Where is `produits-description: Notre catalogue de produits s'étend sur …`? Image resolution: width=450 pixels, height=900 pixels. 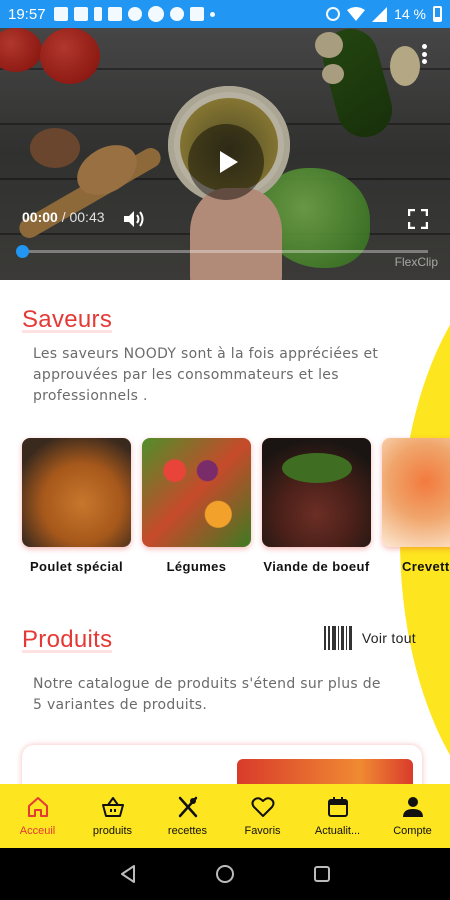
produits-description: Notre catalogue de produits s'étend sur … is located at coordinates (207, 694).